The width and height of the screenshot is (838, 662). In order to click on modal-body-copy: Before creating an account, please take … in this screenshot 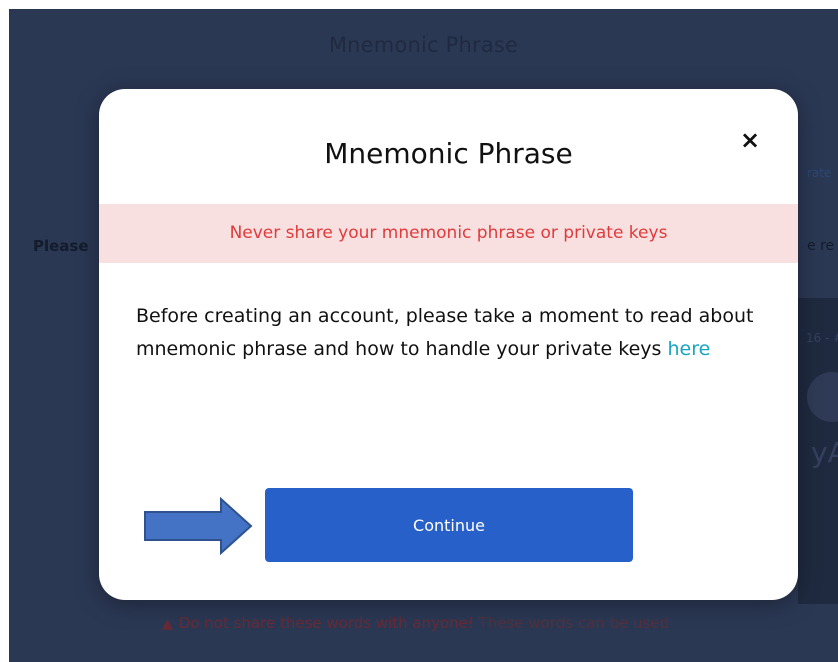, I will do `click(445, 332)`.